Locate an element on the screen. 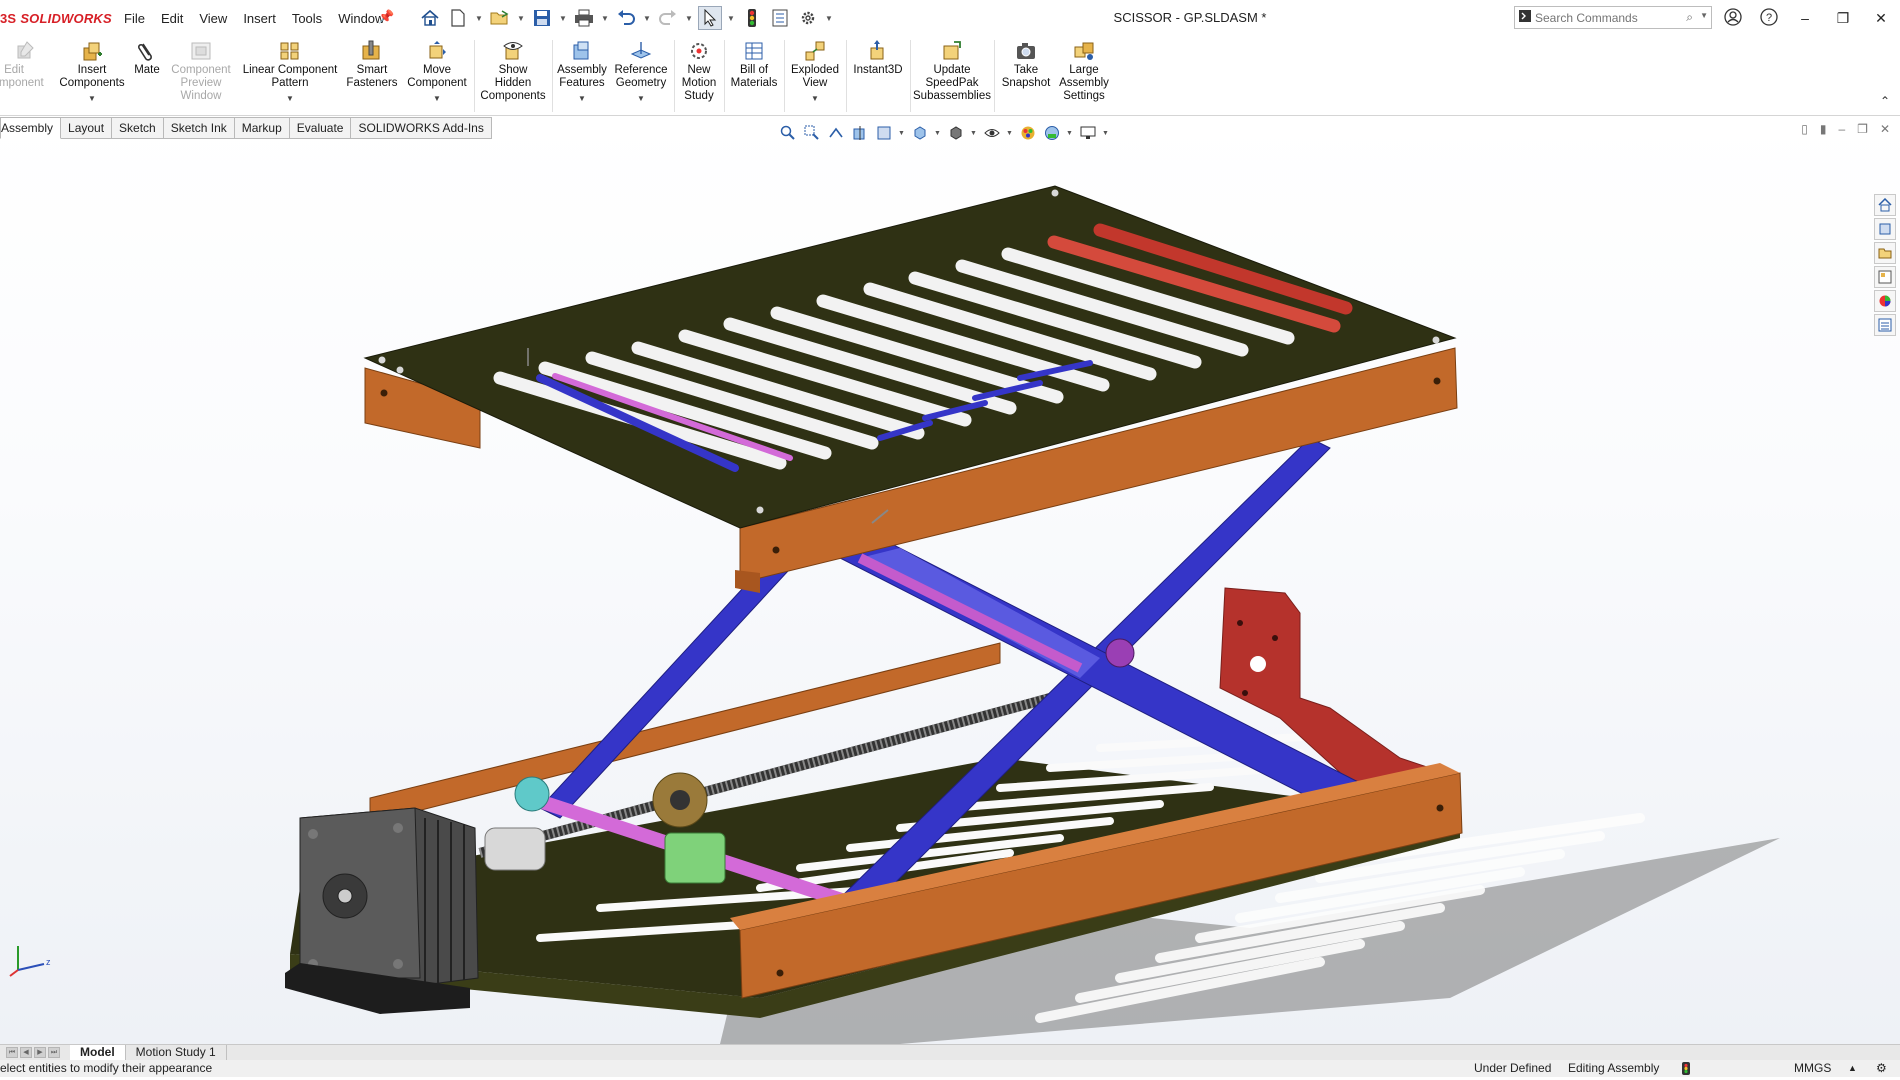  solidworks-resources-icon is located at coordinates (1885, 205).